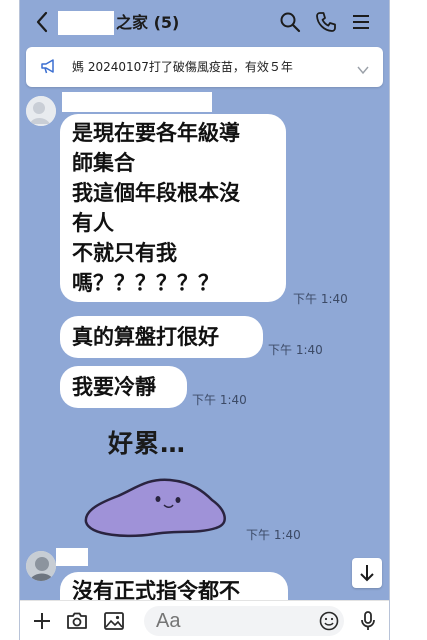  What do you see at coordinates (361, 22) in the screenshot?
I see `menu-icon` at bounding box center [361, 22].